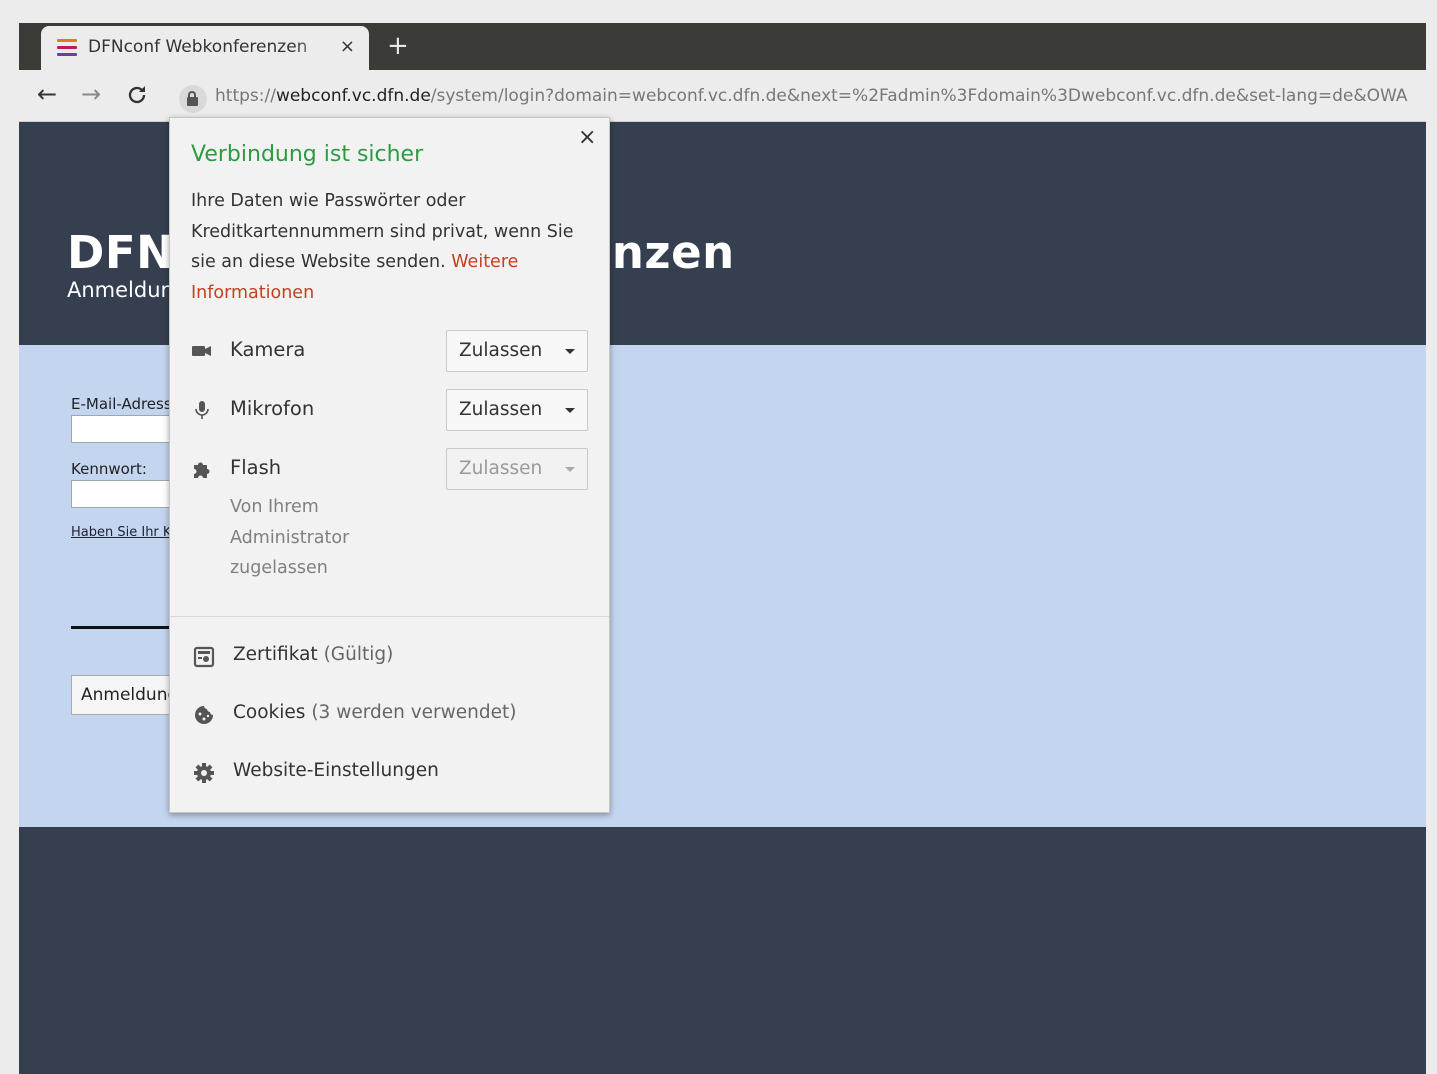 The width and height of the screenshot is (1437, 1074). What do you see at coordinates (198, 47) in the screenshot?
I see `tab-title: DFNconf Webkonferenzen` at bounding box center [198, 47].